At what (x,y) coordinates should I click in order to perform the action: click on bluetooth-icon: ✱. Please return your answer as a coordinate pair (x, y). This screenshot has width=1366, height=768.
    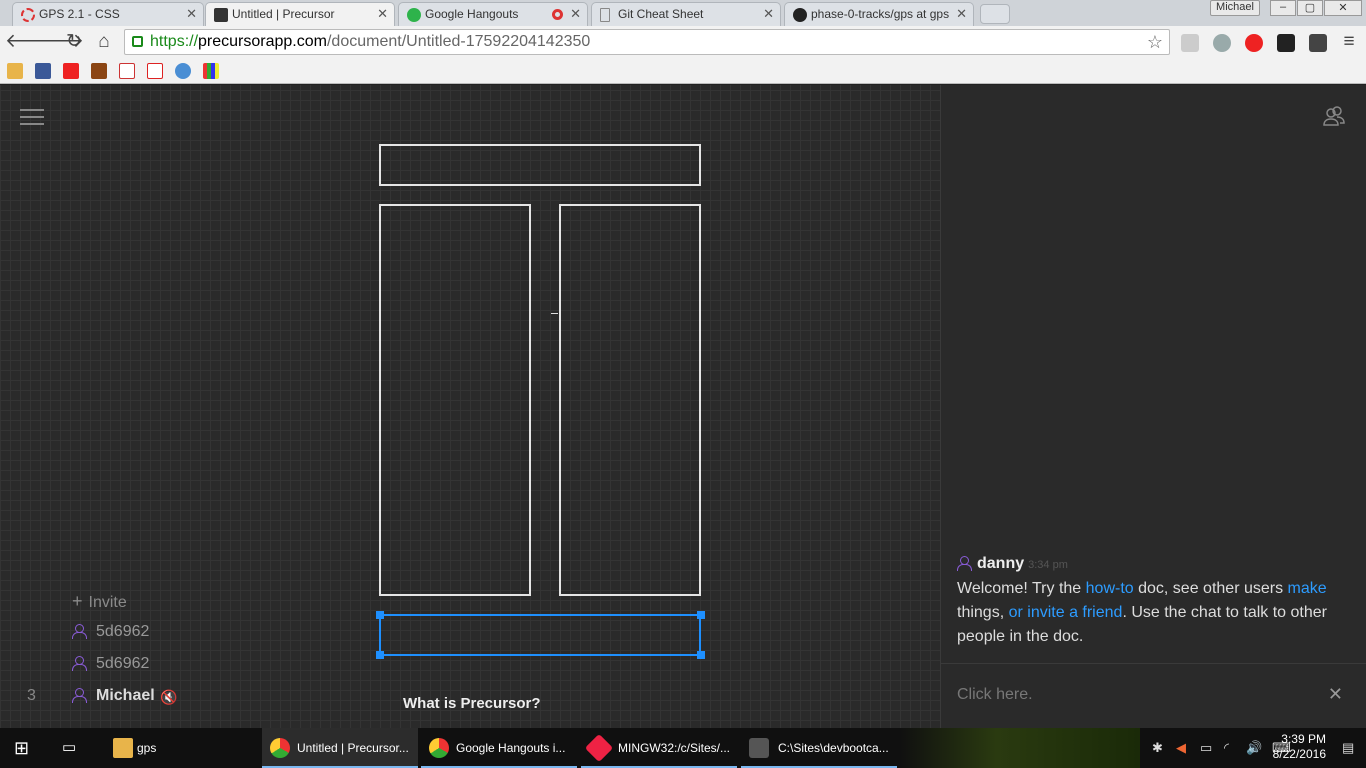
    Looking at the image, I should click on (1157, 748).